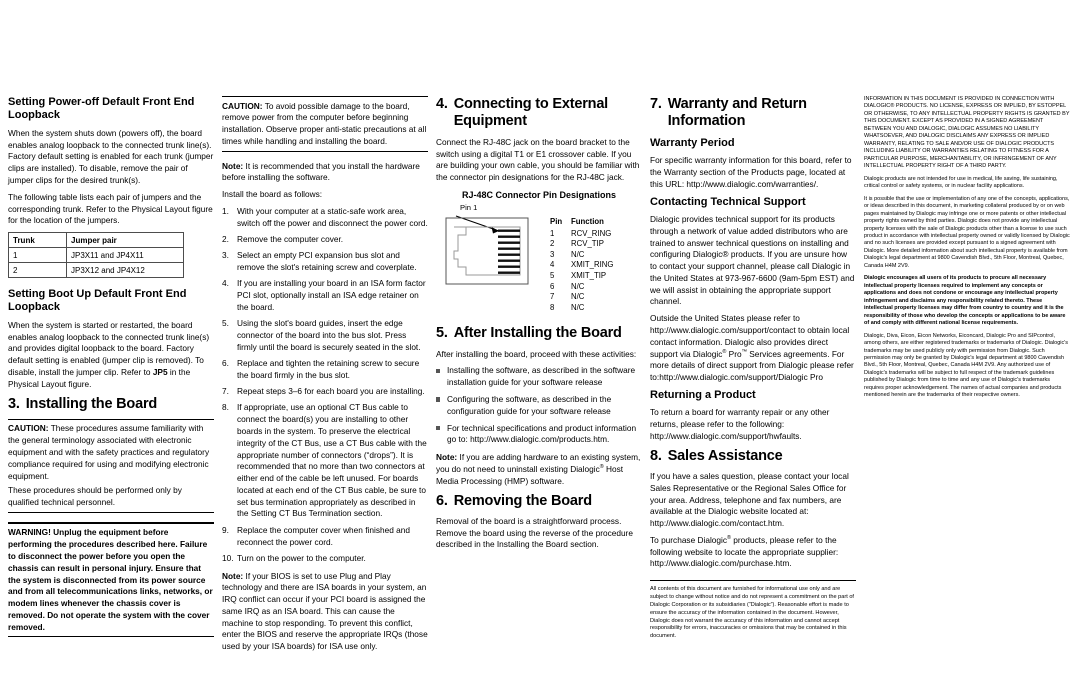 This screenshot has width=1080, height=698. Describe the element at coordinates (581, 234) in the screenshot. I see `table-row: 1 RCV_RING` at that location.